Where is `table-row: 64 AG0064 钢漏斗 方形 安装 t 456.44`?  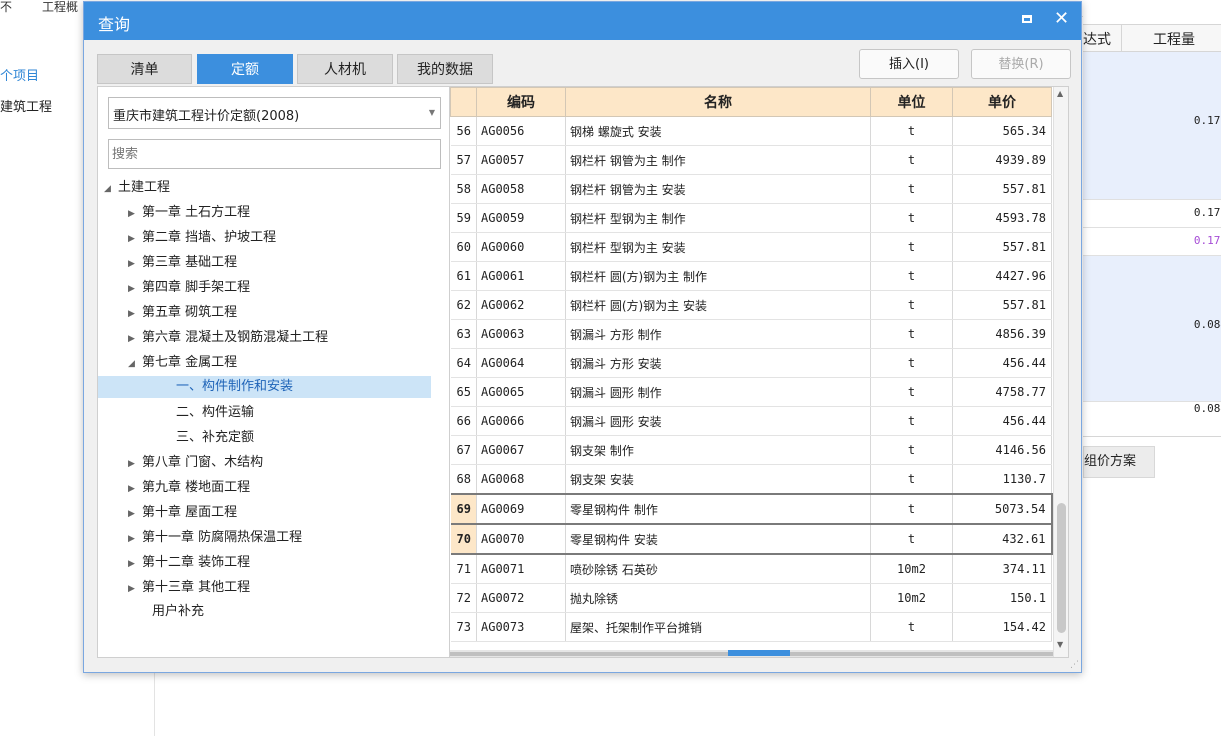 table-row: 64 AG0064 钢漏斗 方形 安装 t 456.44 is located at coordinates (751, 363).